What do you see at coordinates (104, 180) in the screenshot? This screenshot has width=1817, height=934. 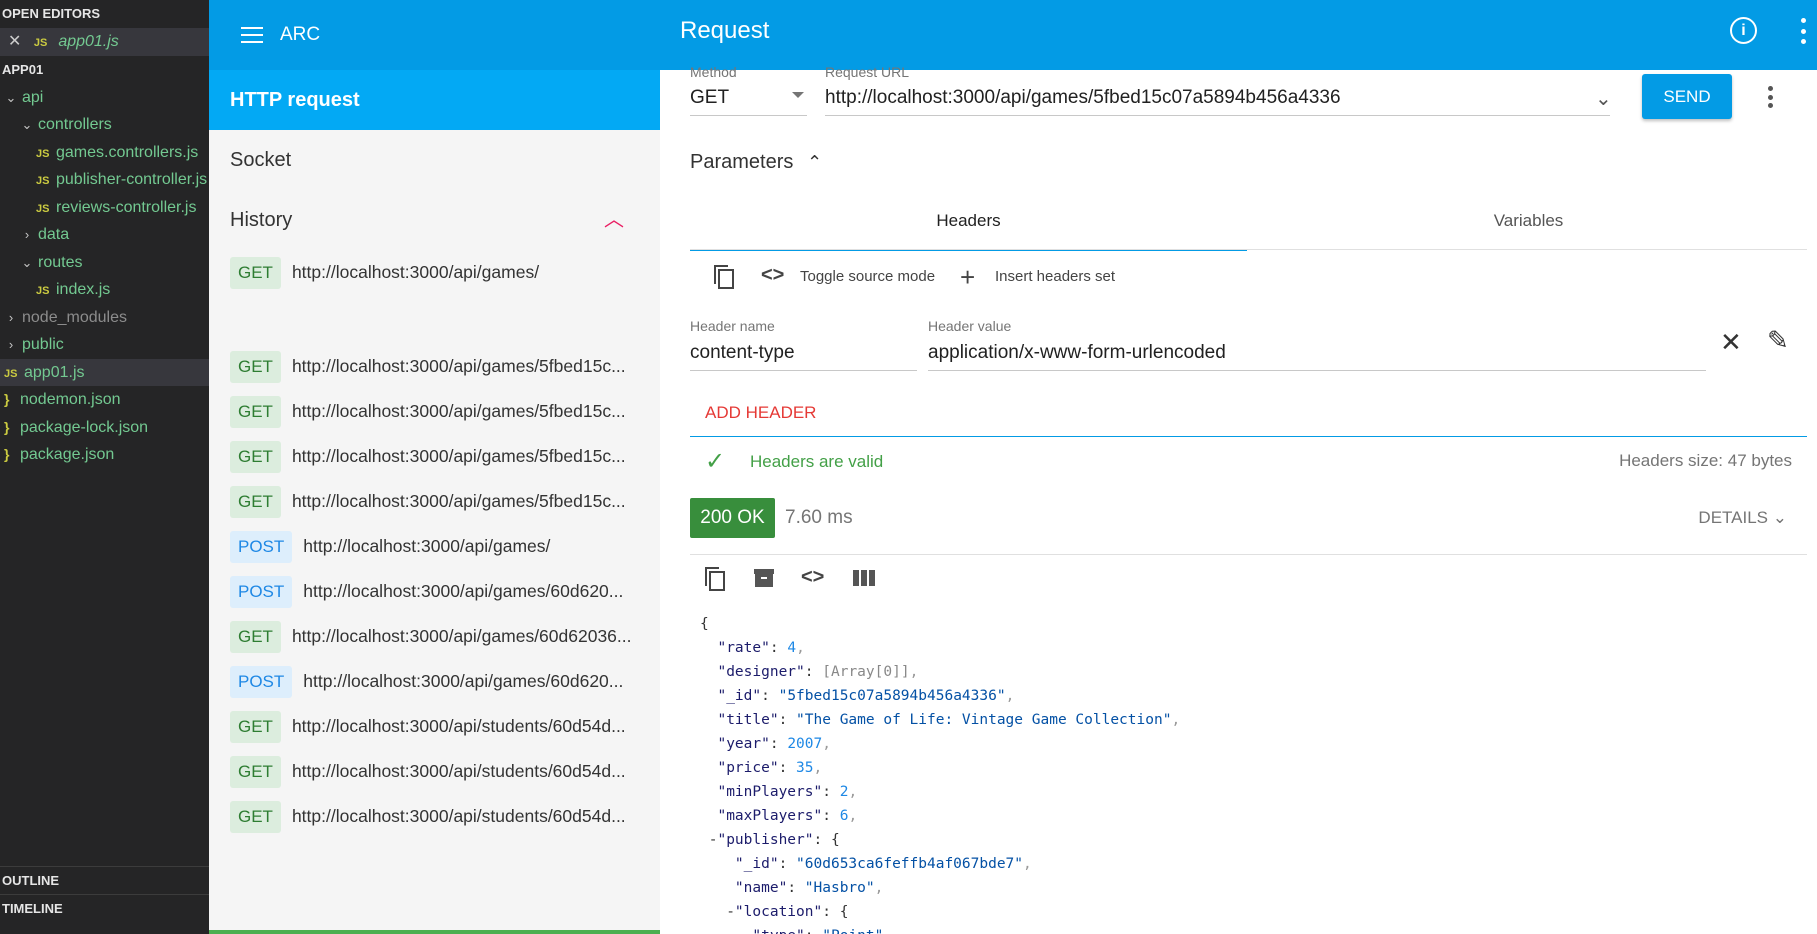 I see `tree-item: JS publisher-controller.js` at bounding box center [104, 180].